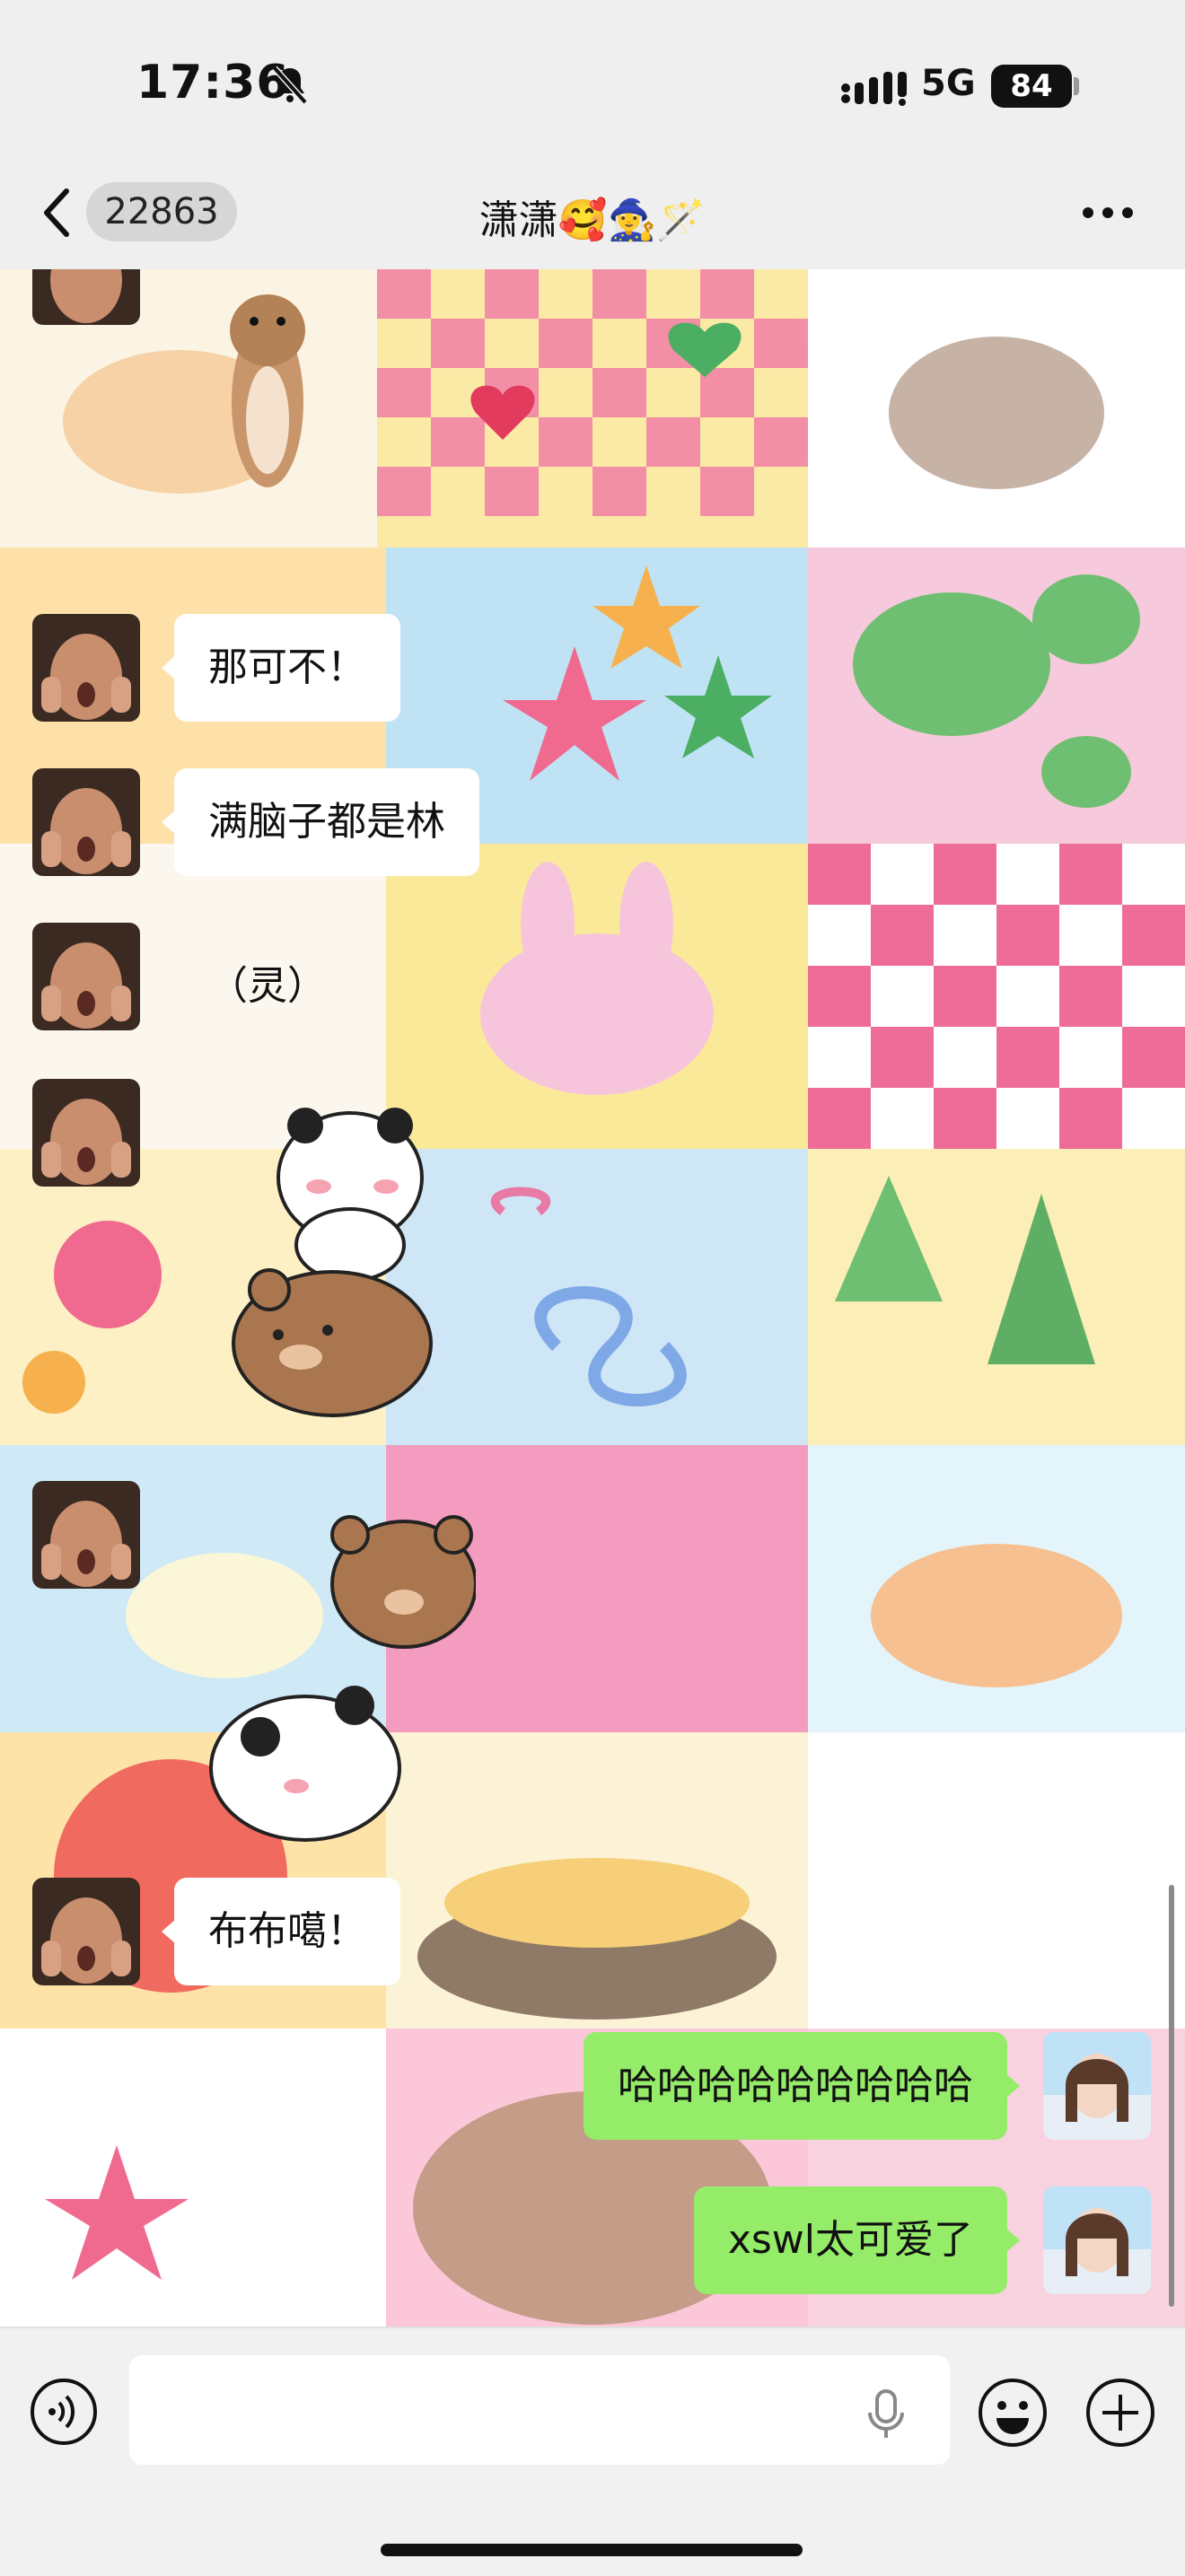  Describe the element at coordinates (592, 220) in the screenshot. I see `chat-title: 潇潇🥰🧙‍♀️🪄` at that location.